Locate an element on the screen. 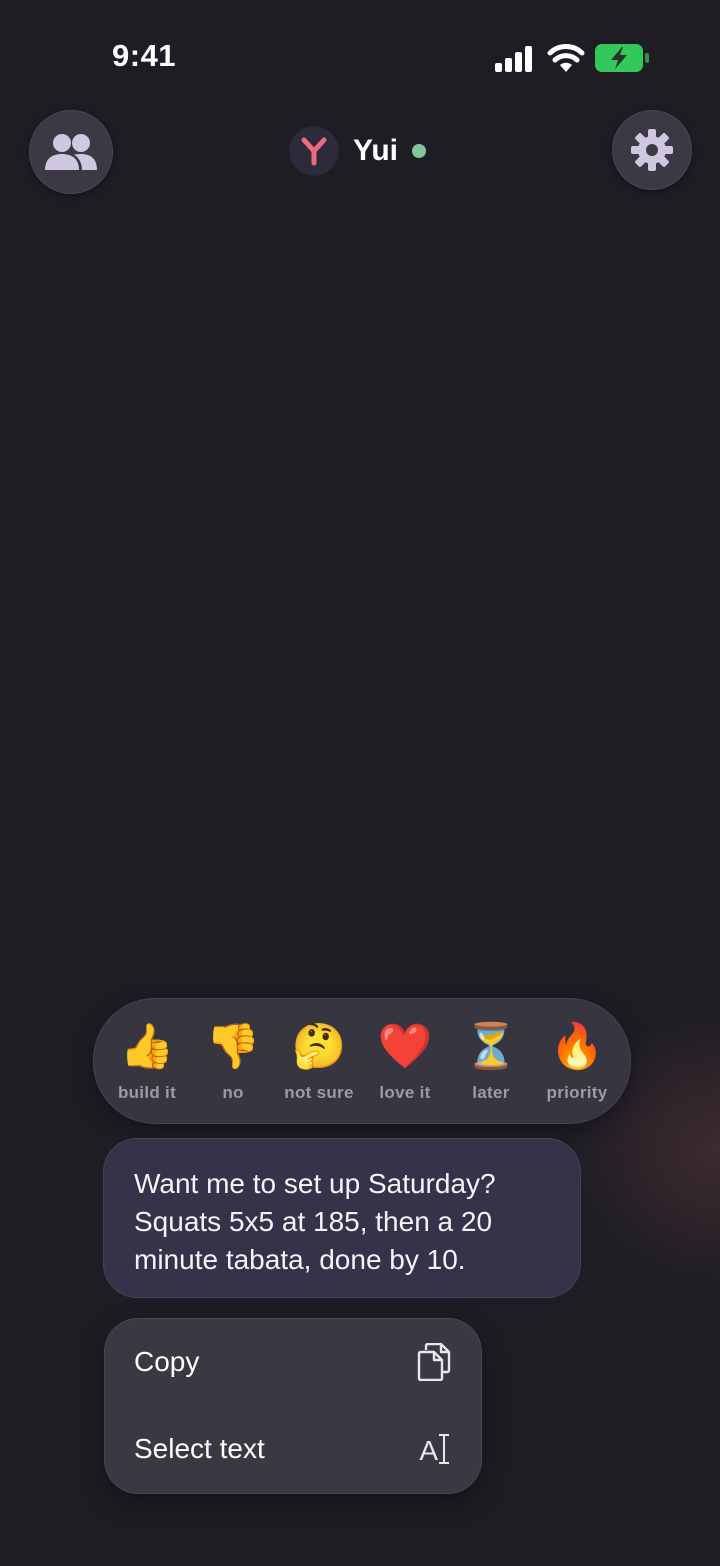 The height and width of the screenshot is (1566, 720). reaction-build-it: 👍 build it is located at coordinates (147, 1061).